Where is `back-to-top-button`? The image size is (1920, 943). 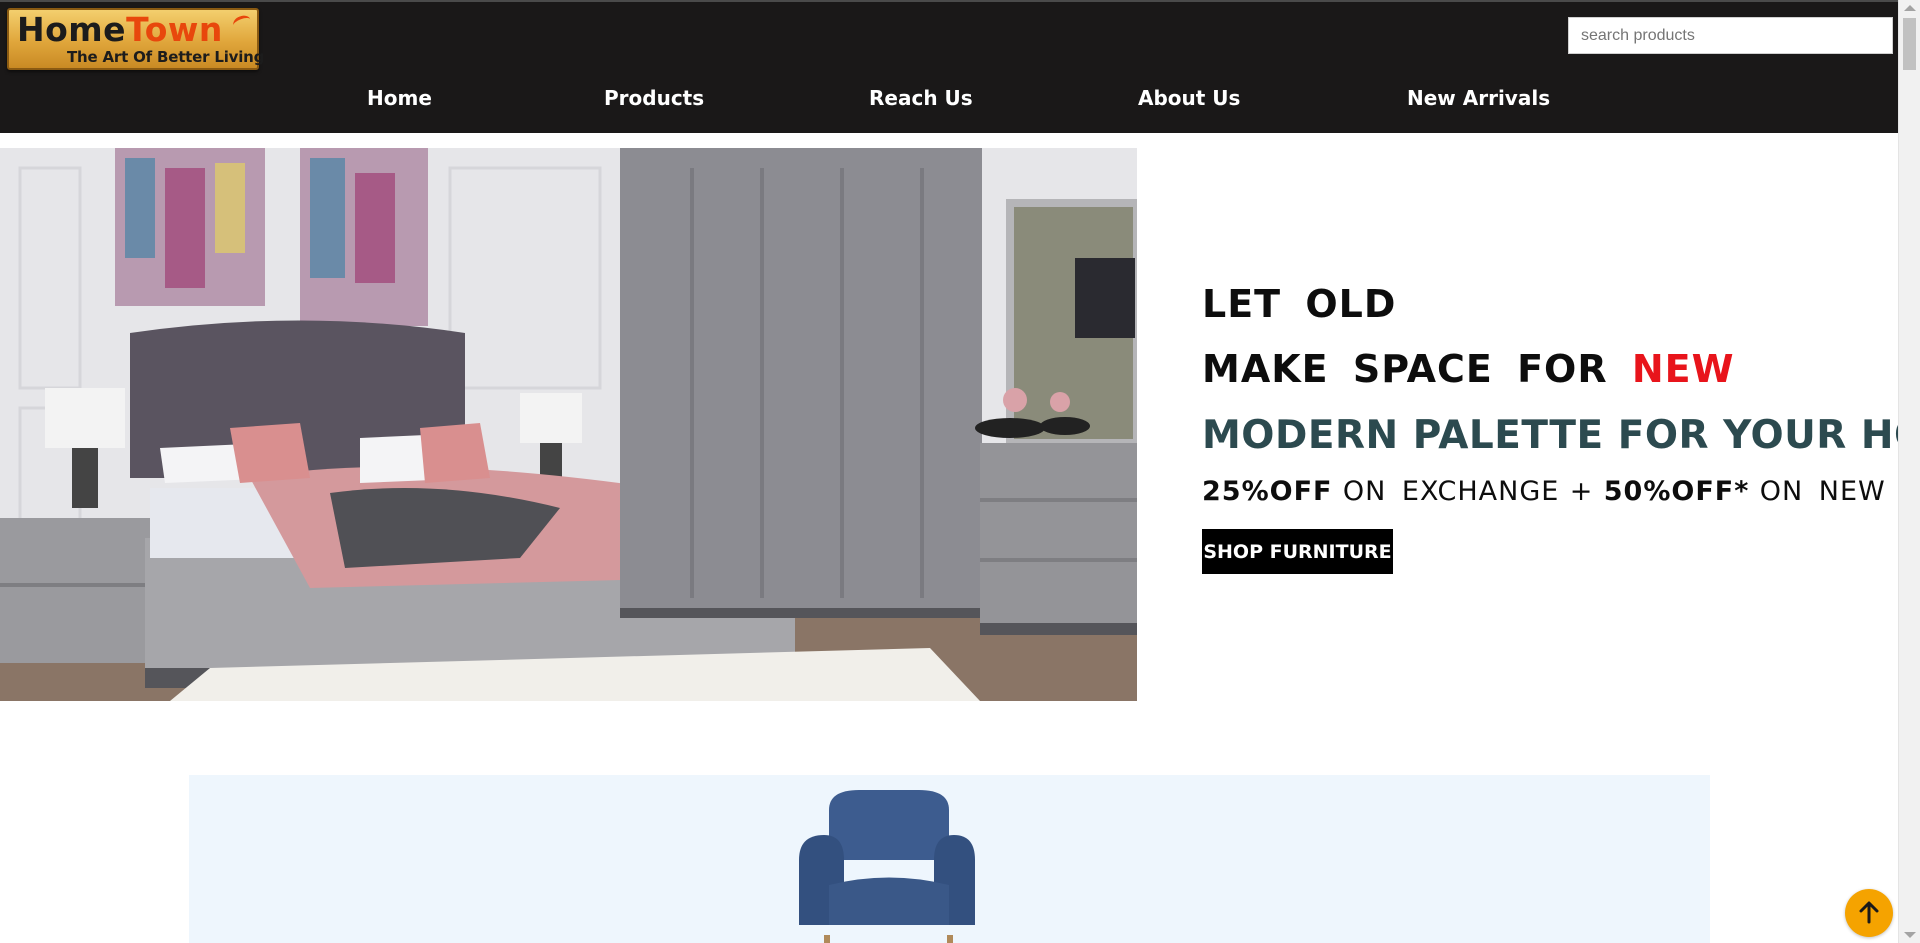 back-to-top-button is located at coordinates (1869, 913).